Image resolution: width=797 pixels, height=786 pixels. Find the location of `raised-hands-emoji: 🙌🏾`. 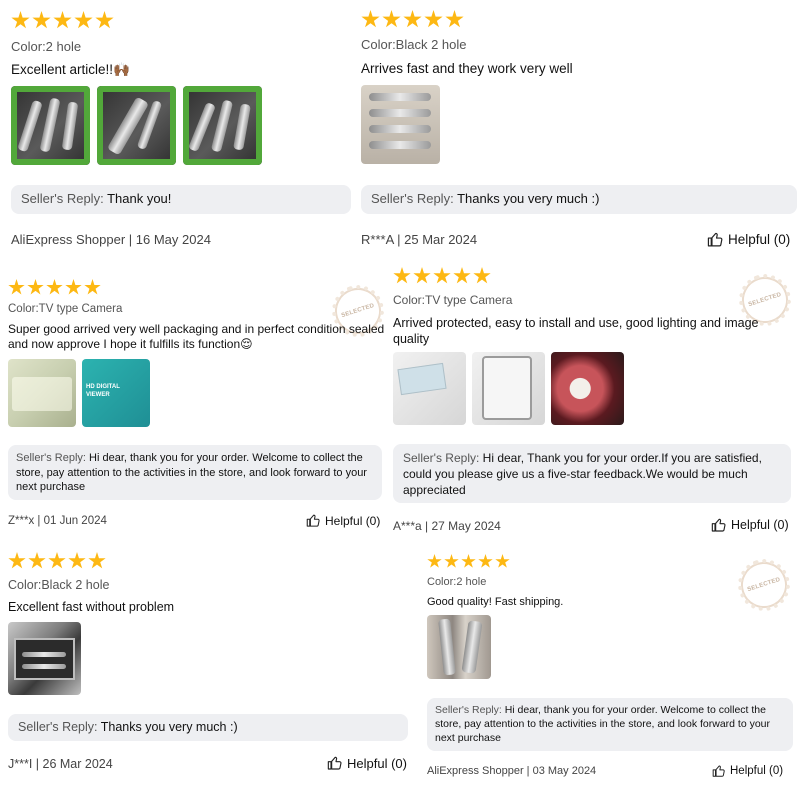

raised-hands-emoji: 🙌🏾 is located at coordinates (121, 69).